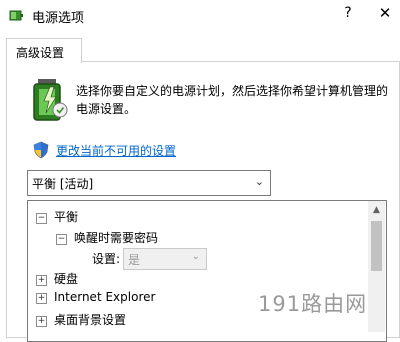 This screenshot has width=400, height=342. Describe the element at coordinates (232, 100) in the screenshot. I see `description-text: 选择你要自定义的电源计划，然后选择你希望计算机管理的电源设置。` at that location.